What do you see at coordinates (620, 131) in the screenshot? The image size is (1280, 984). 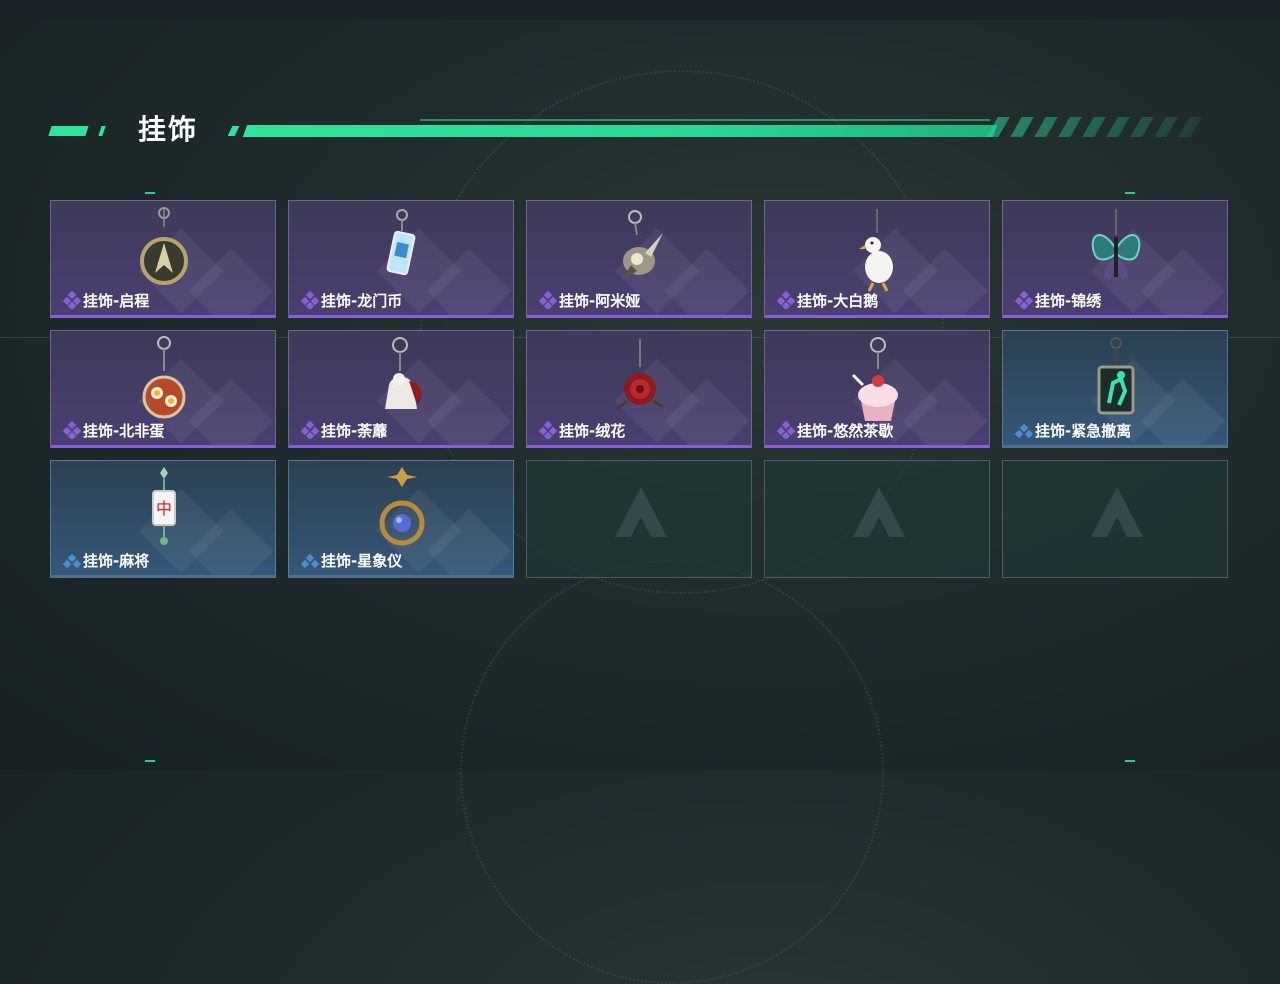 I see `header-progress-line` at bounding box center [620, 131].